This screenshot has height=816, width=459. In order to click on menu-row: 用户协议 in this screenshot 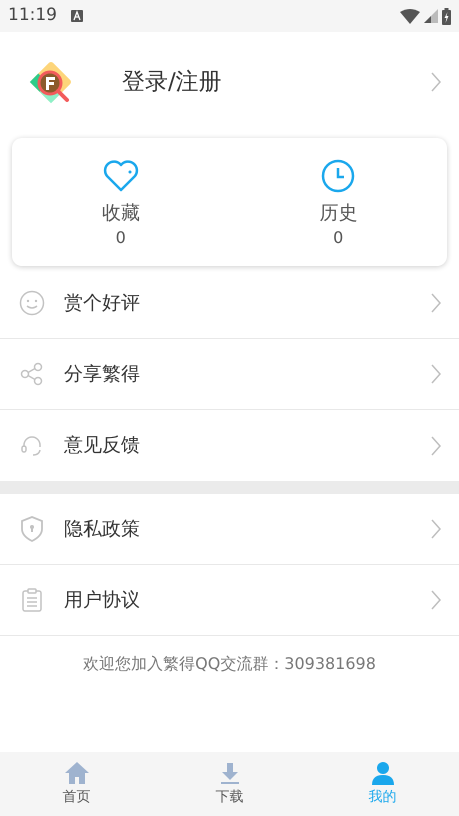, I will do `click(229, 600)`.